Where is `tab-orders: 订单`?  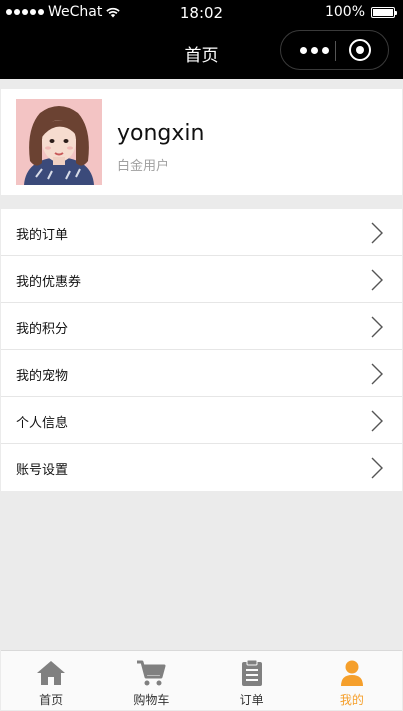
tab-orders: 订单 is located at coordinates (252, 680).